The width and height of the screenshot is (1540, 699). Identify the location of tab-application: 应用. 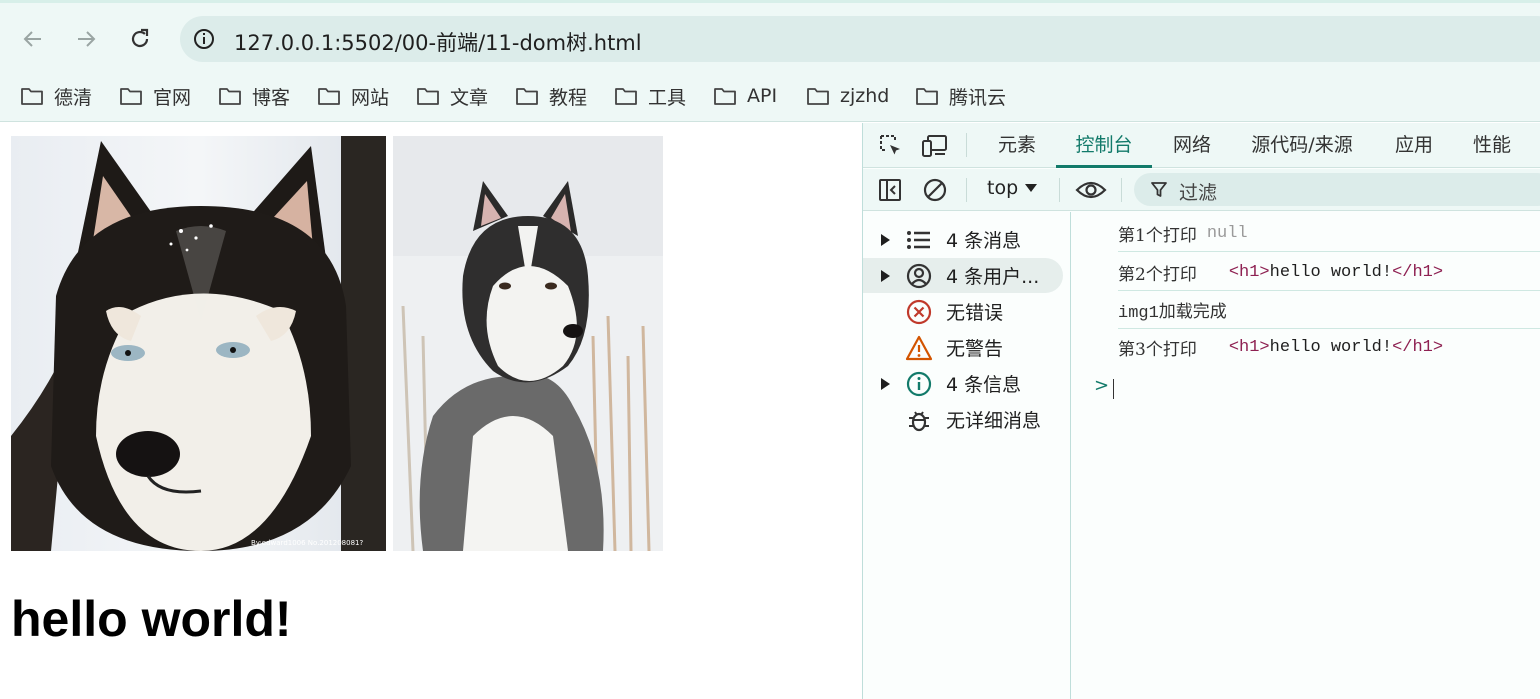
(1414, 145).